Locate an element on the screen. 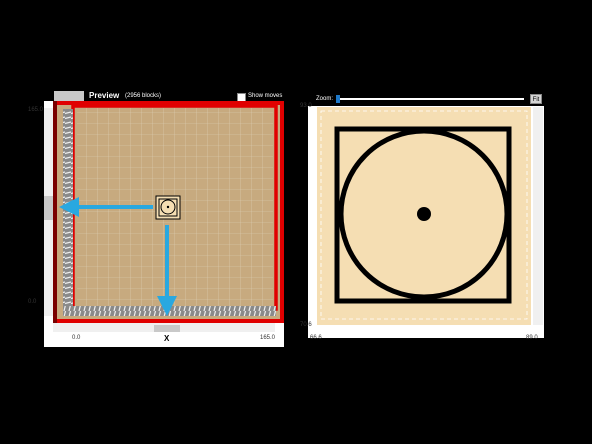 This screenshot has width=592, height=444. x-min-tick: 0.0 is located at coordinates (76, 338).